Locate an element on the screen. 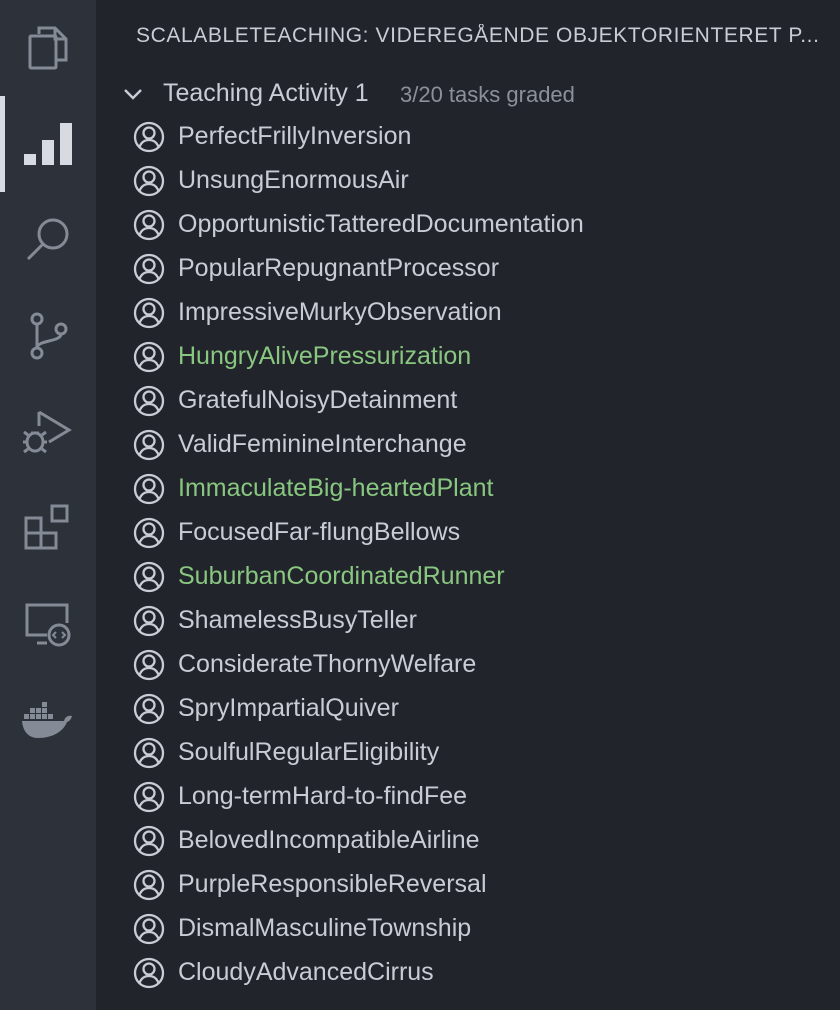 Image resolution: width=840 pixels, height=1010 pixels. bar-chart-icon is located at coordinates (48, 144).